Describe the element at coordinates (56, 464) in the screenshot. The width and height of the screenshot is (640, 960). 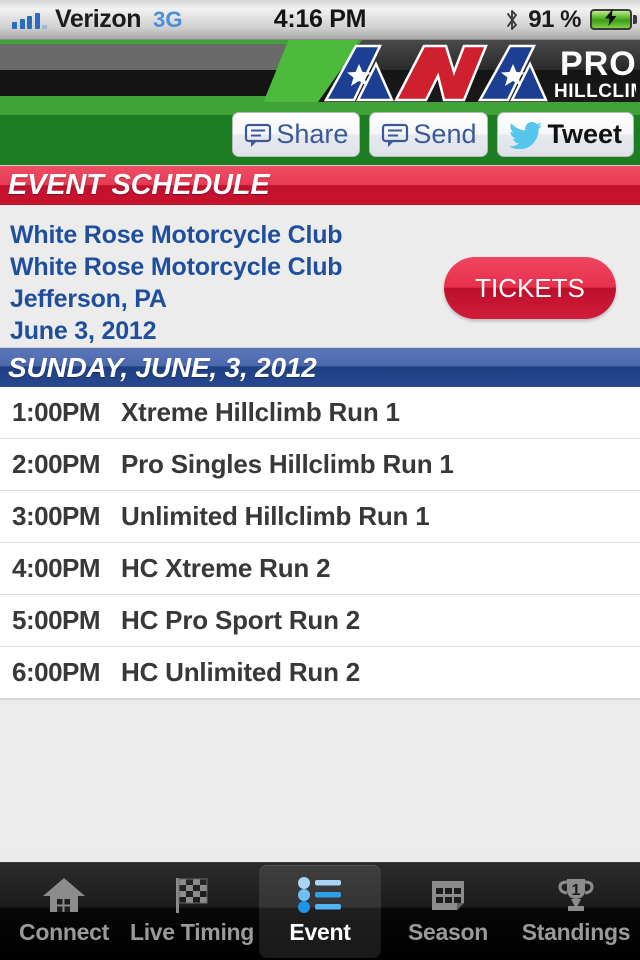
I see `row-time: 2:00PM` at that location.